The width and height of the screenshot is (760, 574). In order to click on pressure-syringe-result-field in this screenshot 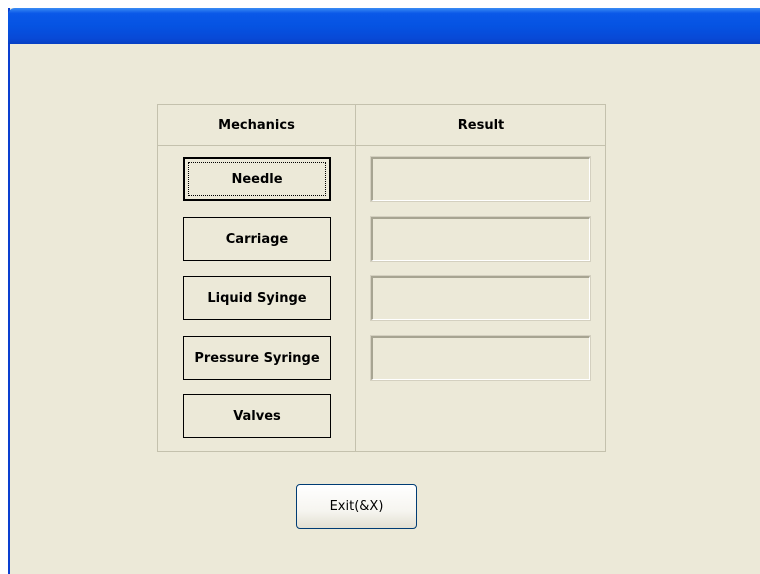, I will do `click(480, 358)`.